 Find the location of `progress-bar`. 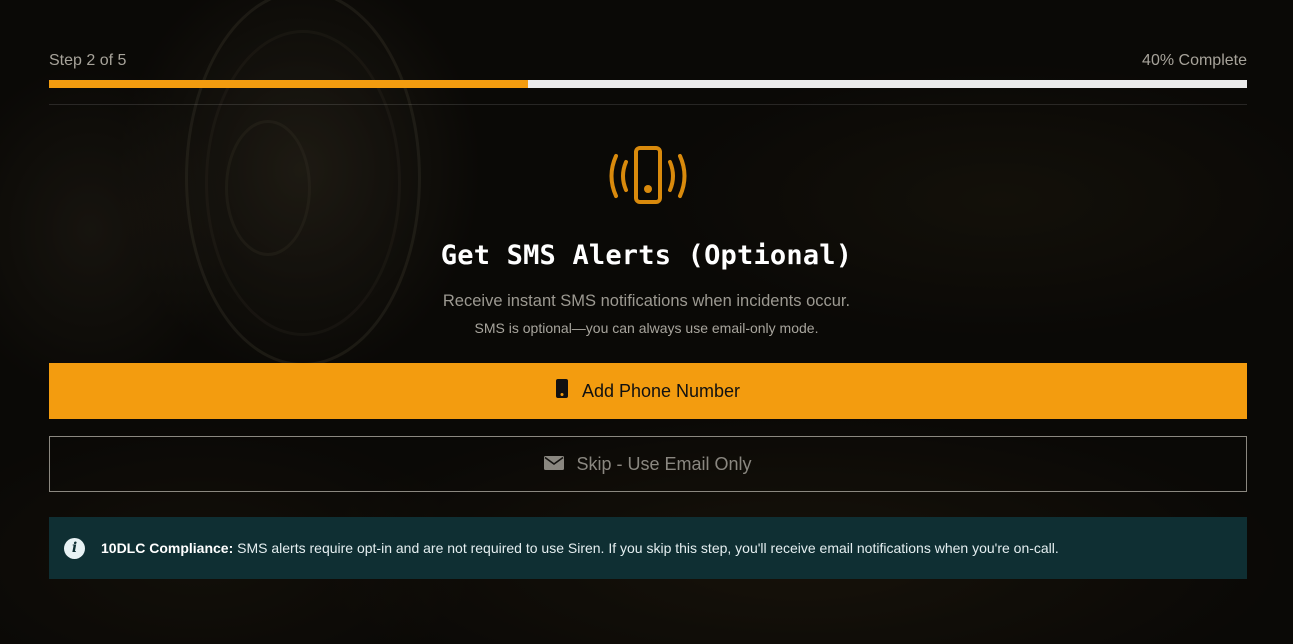

progress-bar is located at coordinates (648, 84).